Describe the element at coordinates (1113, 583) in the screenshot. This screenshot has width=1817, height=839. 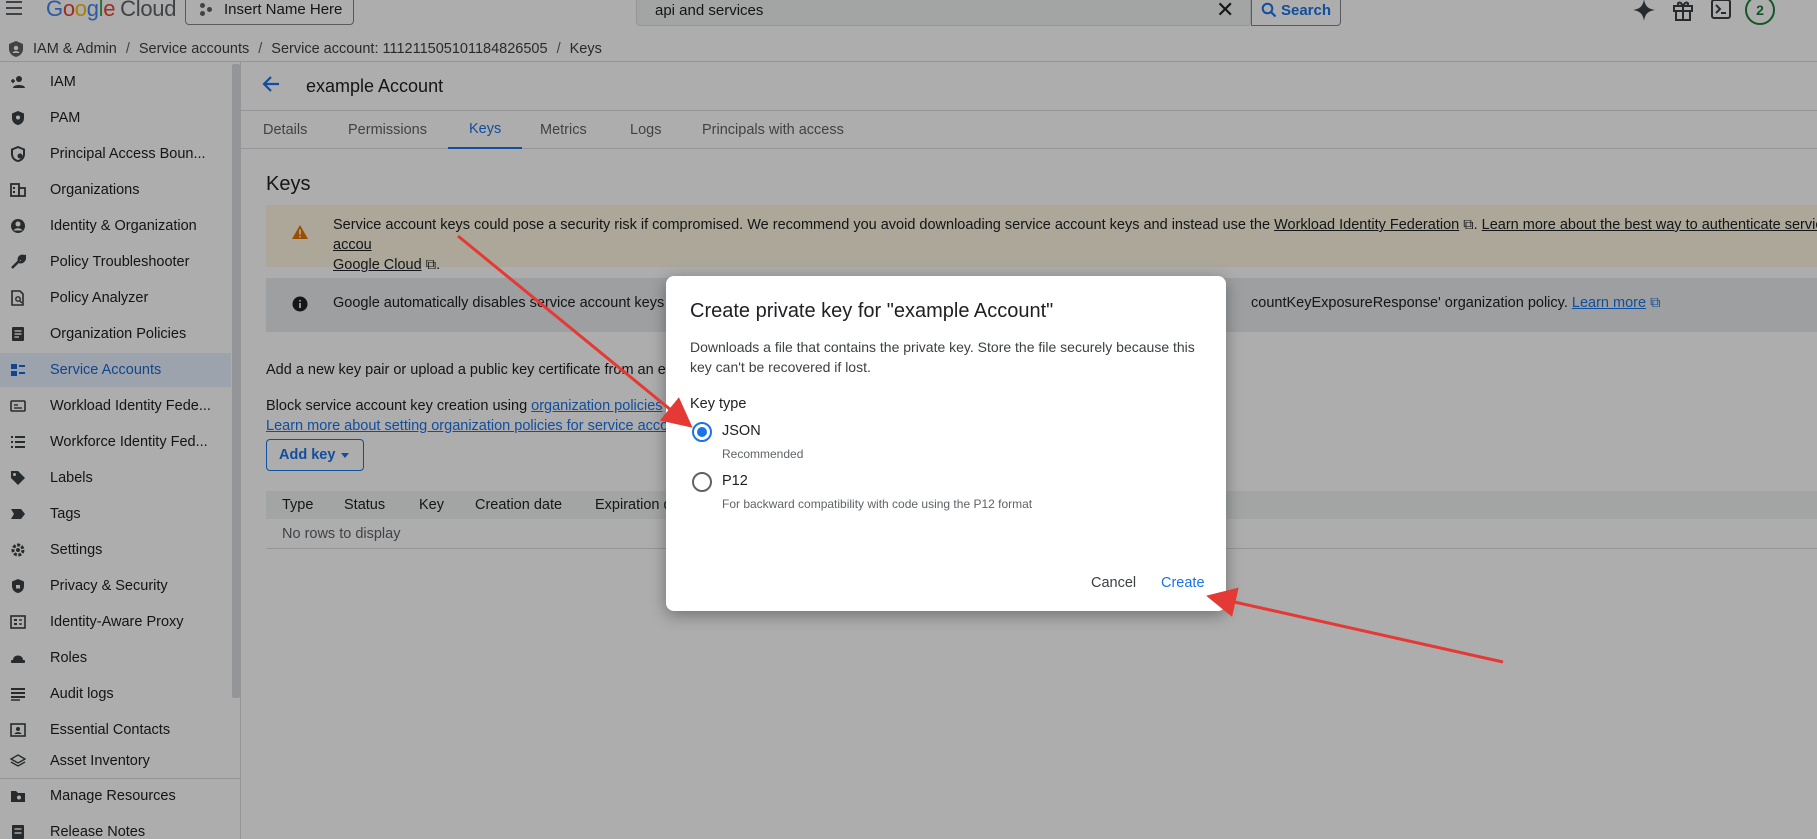
I see `cancel-button: Cancel` at that location.